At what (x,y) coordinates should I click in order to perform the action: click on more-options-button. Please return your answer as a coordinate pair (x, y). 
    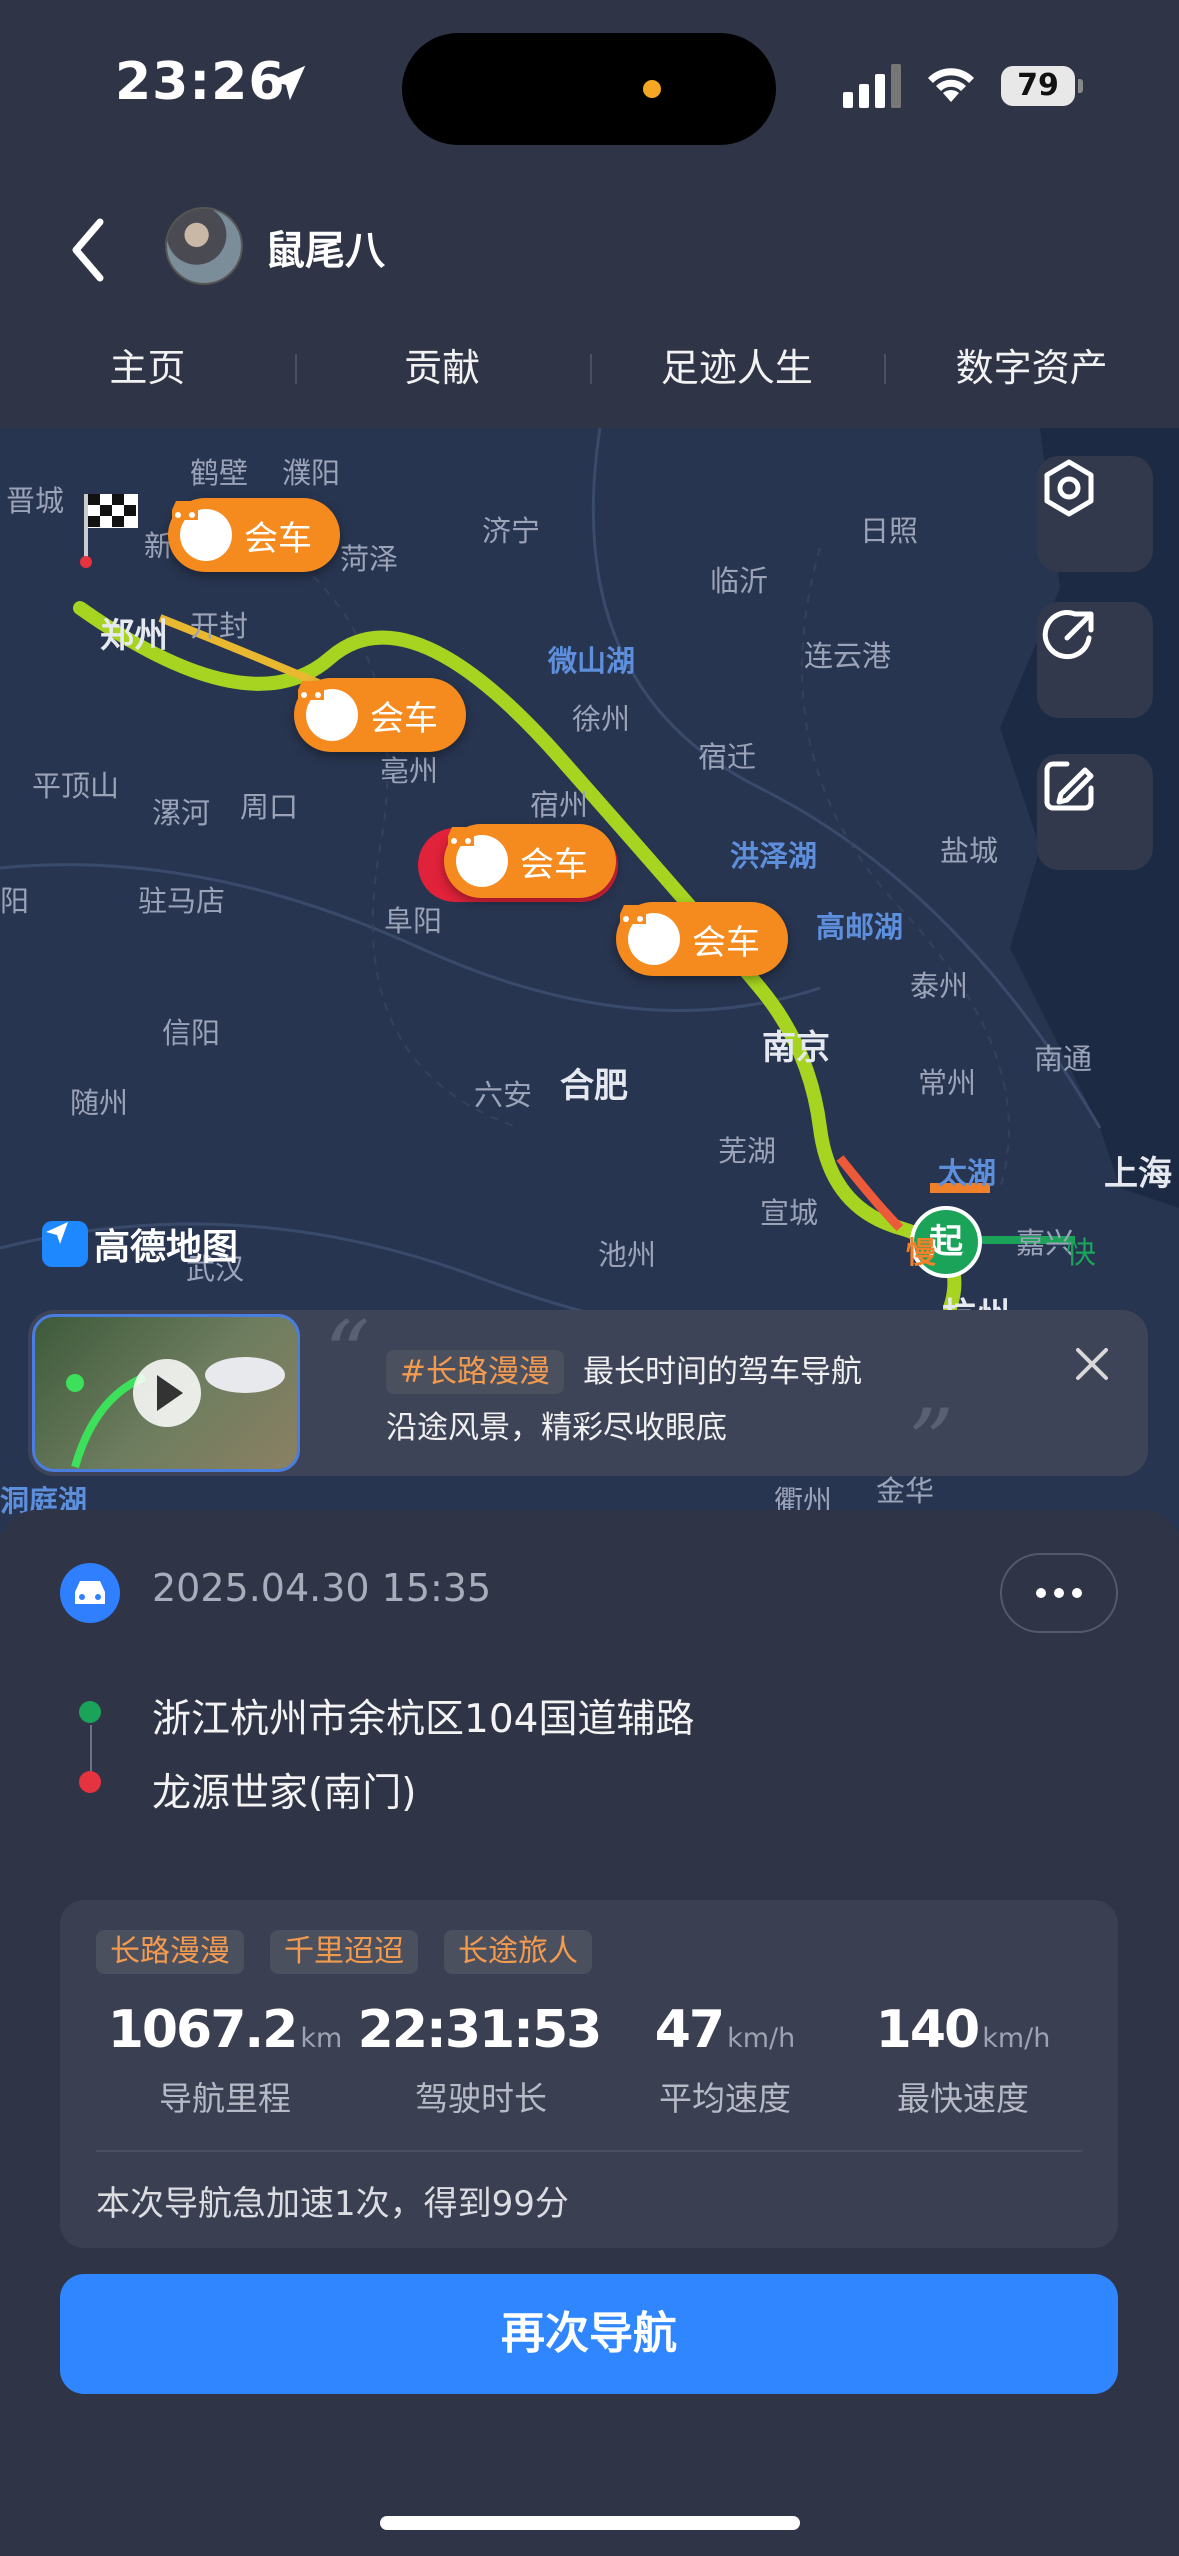
    Looking at the image, I should click on (1059, 1593).